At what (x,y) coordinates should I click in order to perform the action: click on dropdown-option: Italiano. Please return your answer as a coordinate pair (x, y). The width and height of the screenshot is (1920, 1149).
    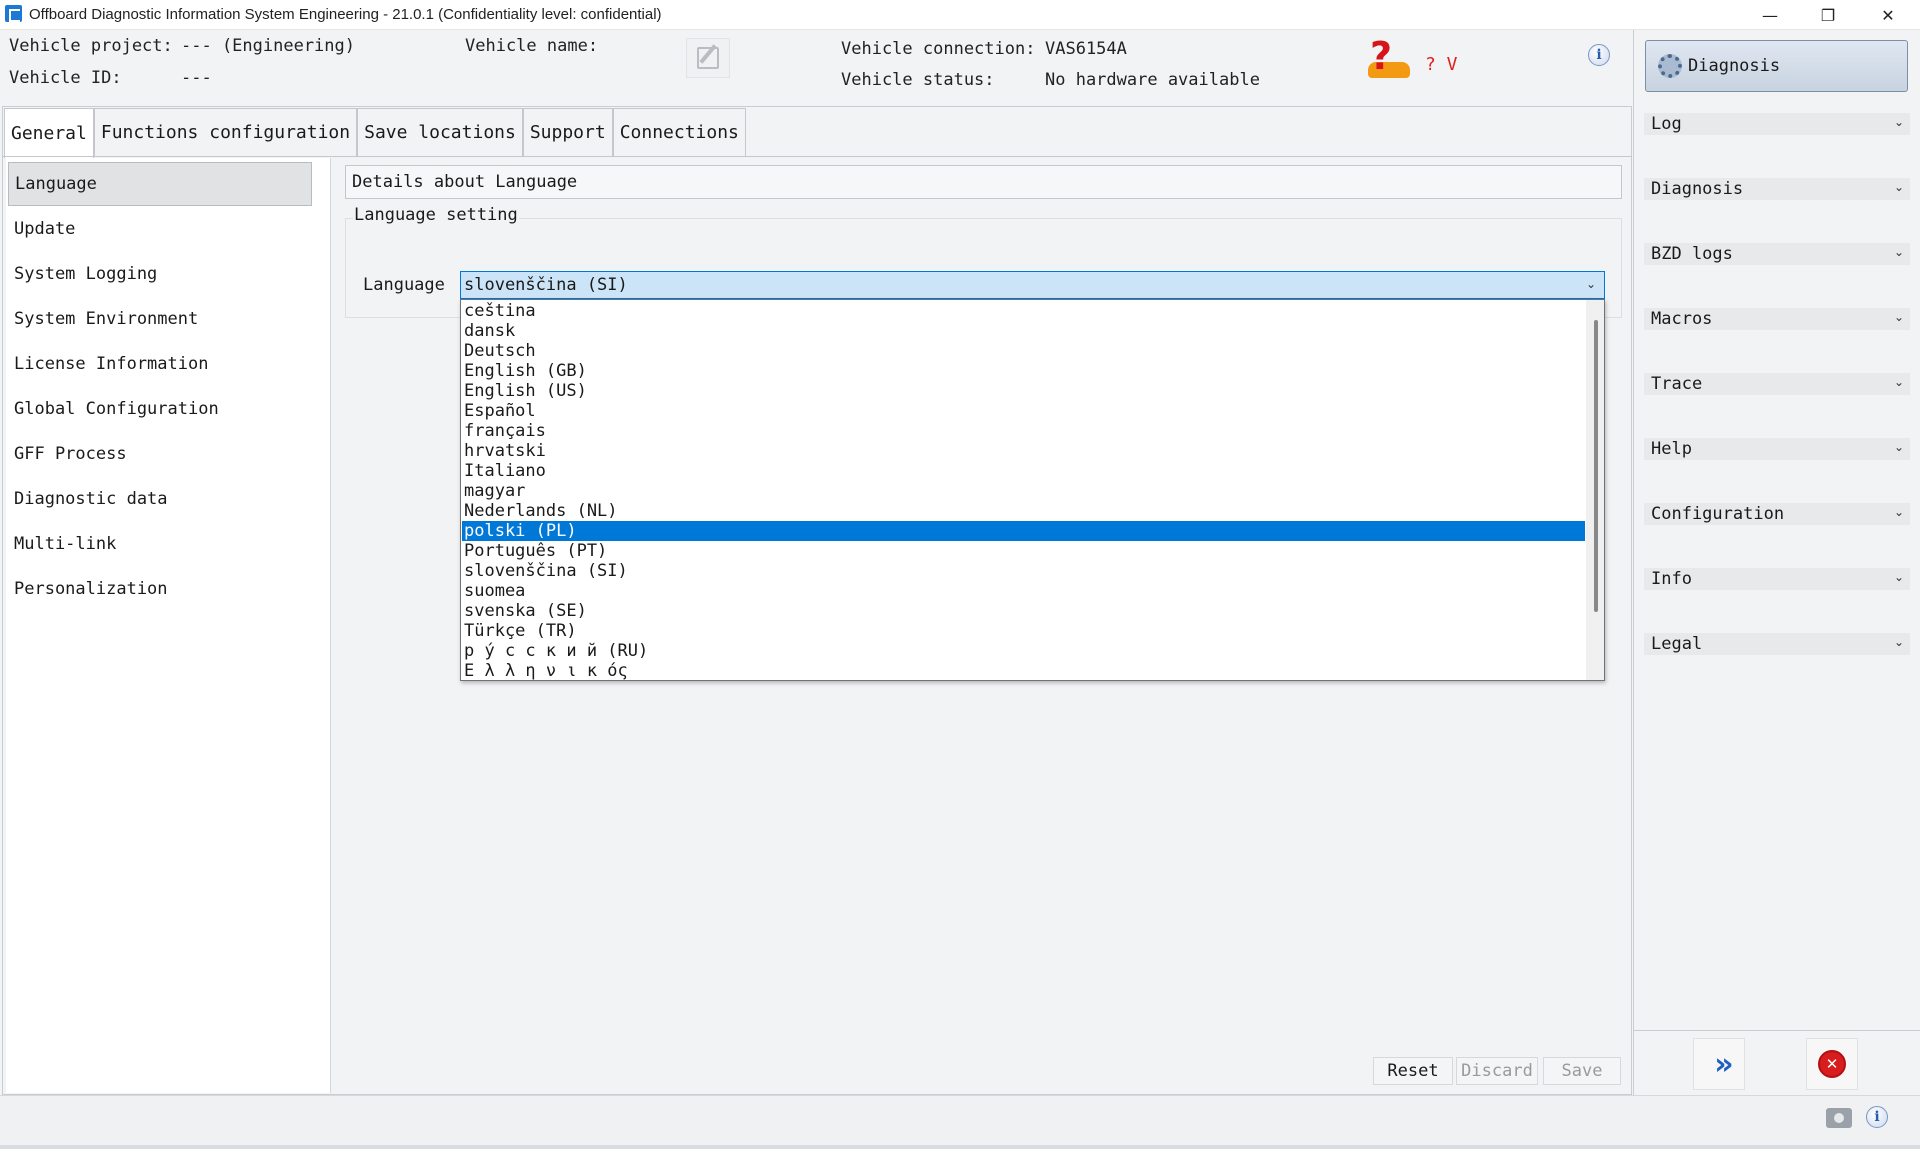
    Looking at the image, I should click on (1023, 471).